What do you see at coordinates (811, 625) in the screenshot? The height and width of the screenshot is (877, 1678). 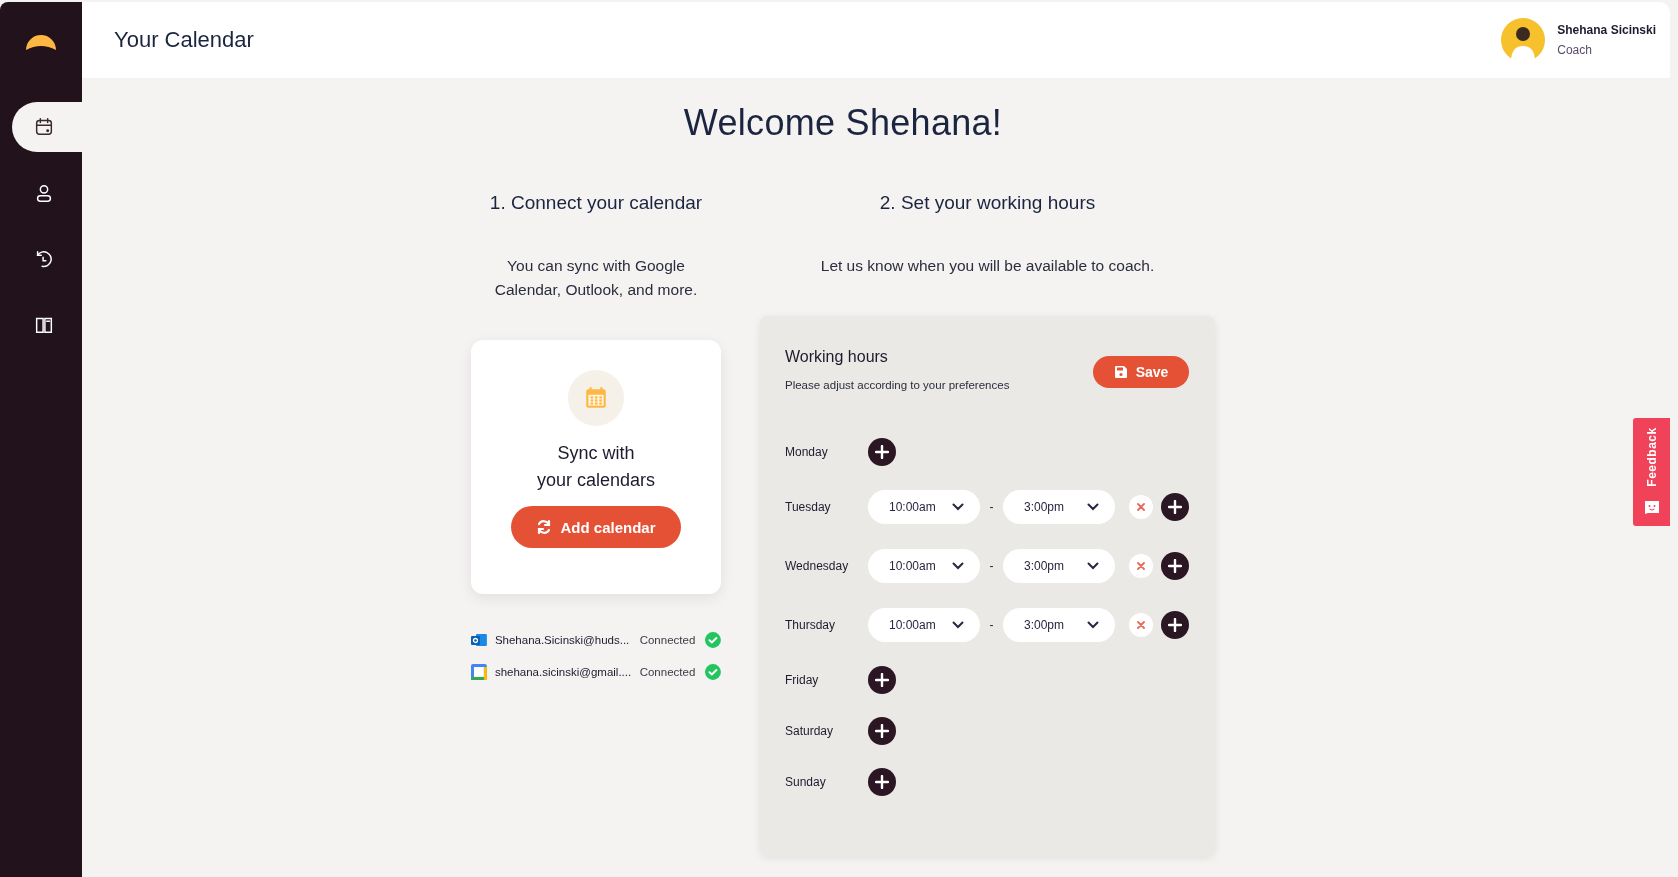 I see `day-name: Thursday` at bounding box center [811, 625].